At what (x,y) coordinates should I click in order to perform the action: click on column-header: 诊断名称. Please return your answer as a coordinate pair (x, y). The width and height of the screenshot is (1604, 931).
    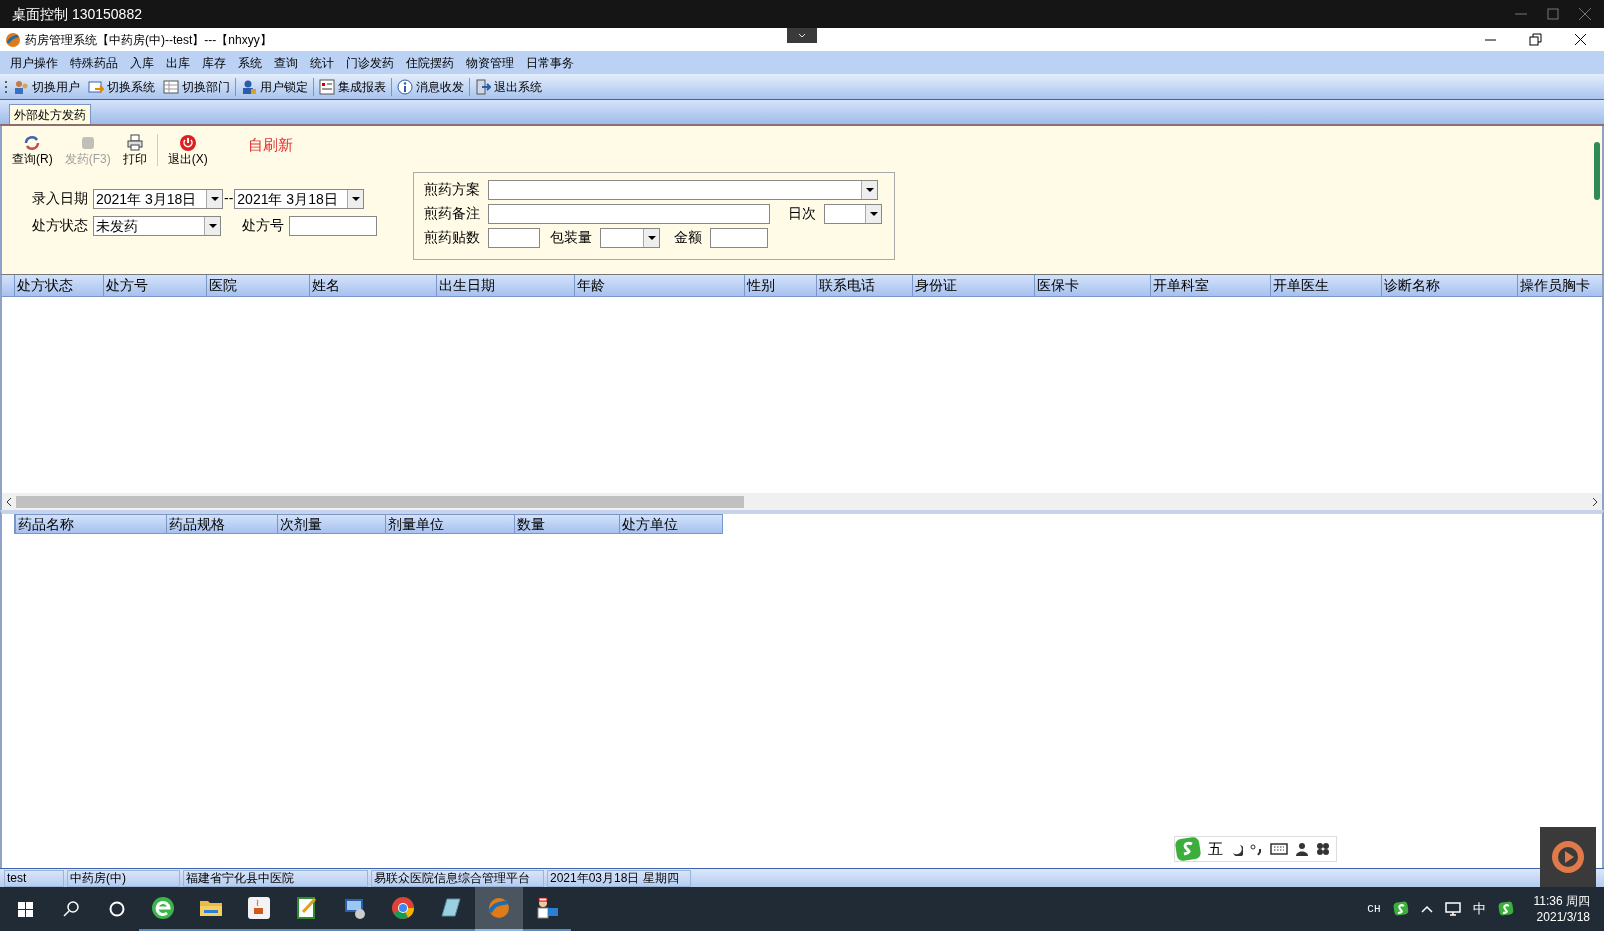
    Looking at the image, I should click on (1449, 285).